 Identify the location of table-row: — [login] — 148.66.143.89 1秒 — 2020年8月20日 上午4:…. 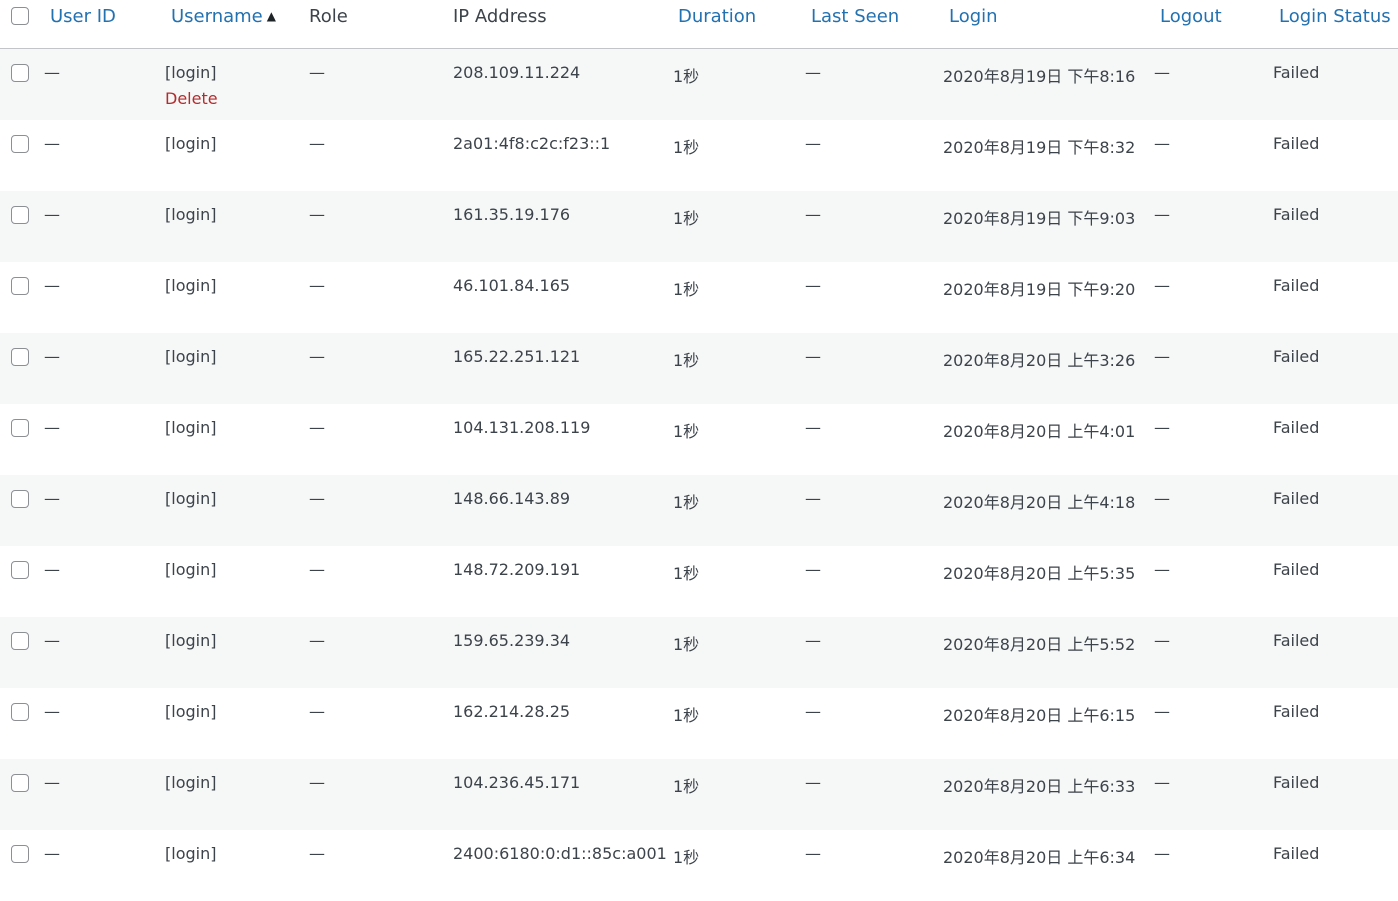
(699, 510).